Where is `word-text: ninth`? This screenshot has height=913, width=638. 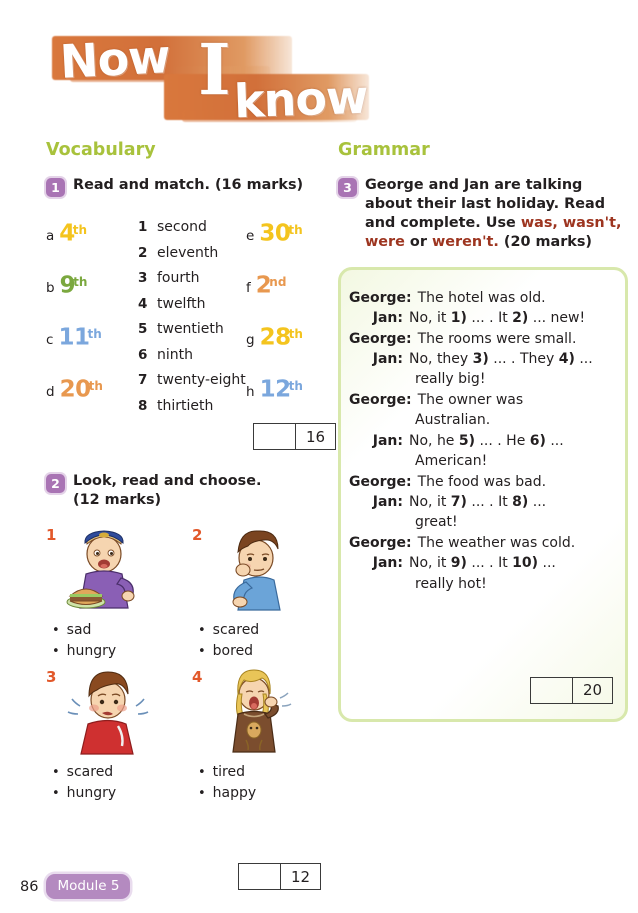
word-text: ninth is located at coordinates (175, 354).